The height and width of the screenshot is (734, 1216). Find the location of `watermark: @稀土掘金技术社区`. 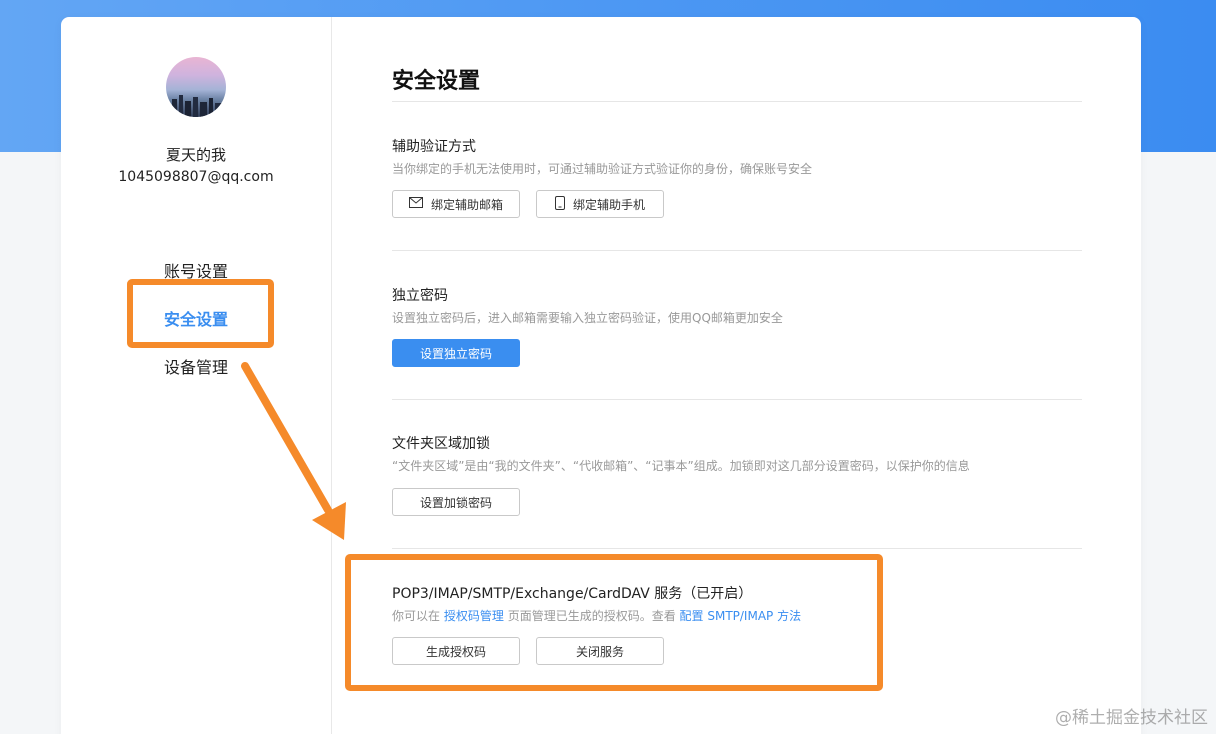

watermark: @稀土掘金技术社区 is located at coordinates (1131, 718).